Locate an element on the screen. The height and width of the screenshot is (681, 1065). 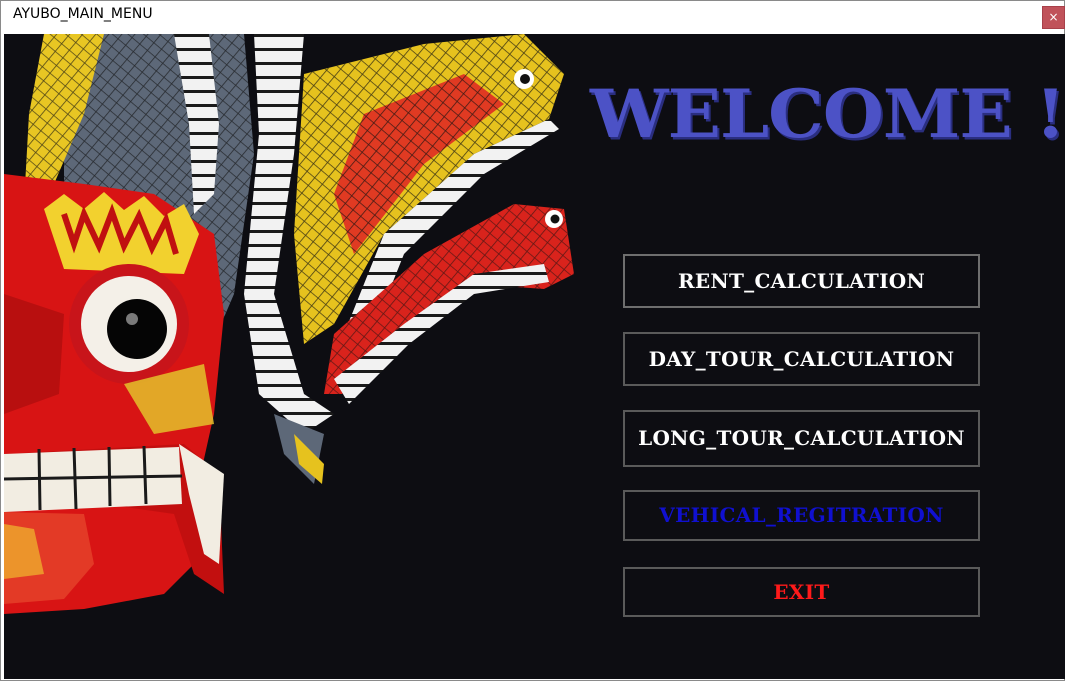
long-tour-calculation-button: LONG_TOUR_CALCULATION is located at coordinates (801, 438).